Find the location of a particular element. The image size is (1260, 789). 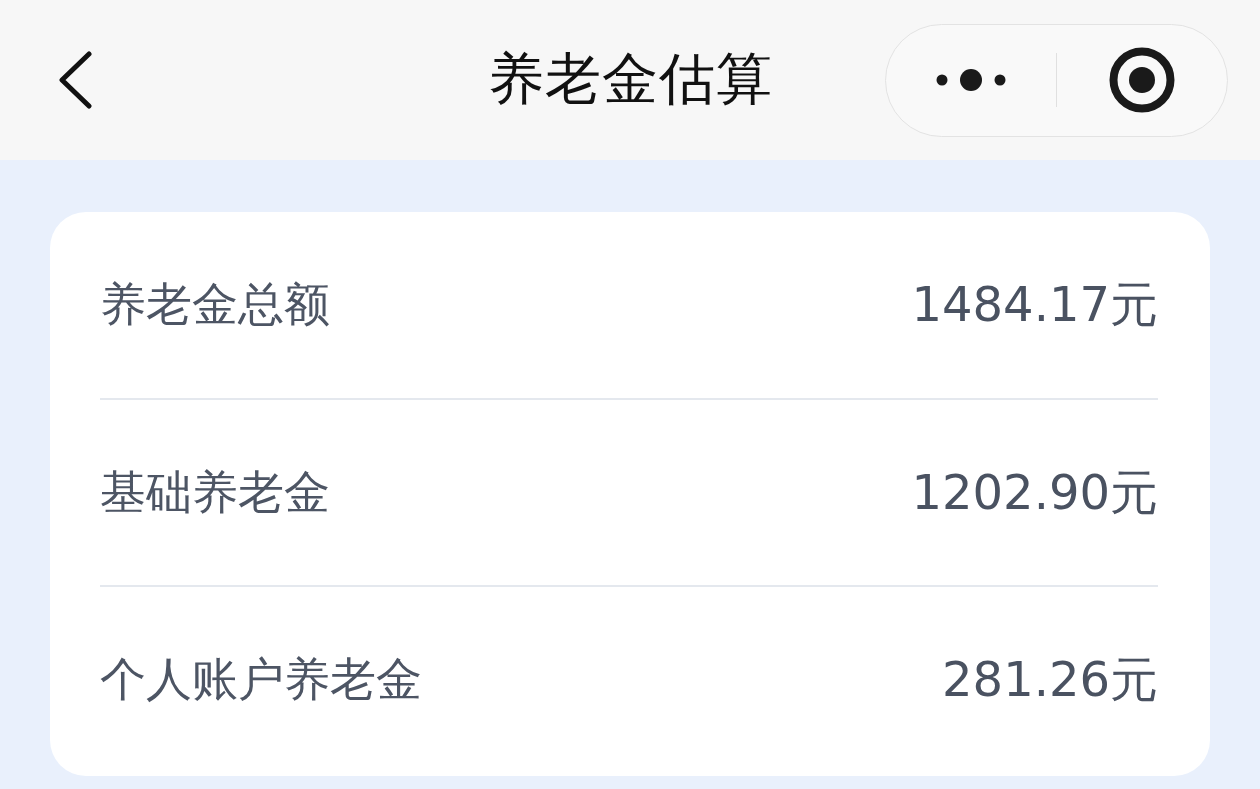

item-value: 1484.17元 is located at coordinates (1034, 304).